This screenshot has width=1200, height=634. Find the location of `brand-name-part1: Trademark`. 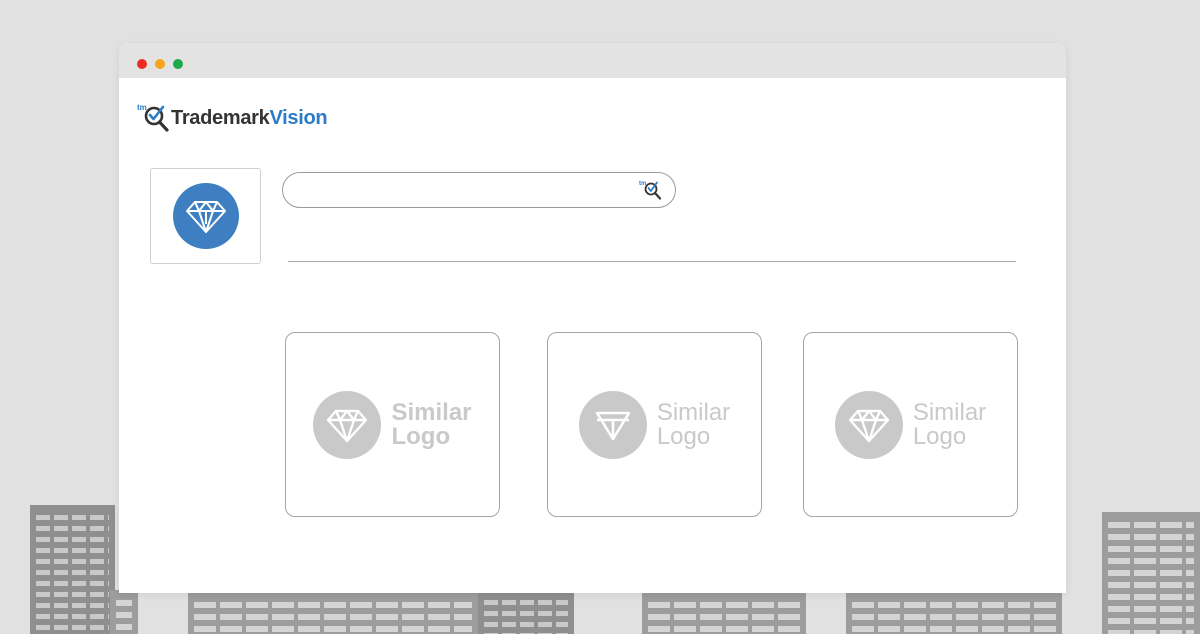

brand-name-part1: Trademark is located at coordinates (220, 117).